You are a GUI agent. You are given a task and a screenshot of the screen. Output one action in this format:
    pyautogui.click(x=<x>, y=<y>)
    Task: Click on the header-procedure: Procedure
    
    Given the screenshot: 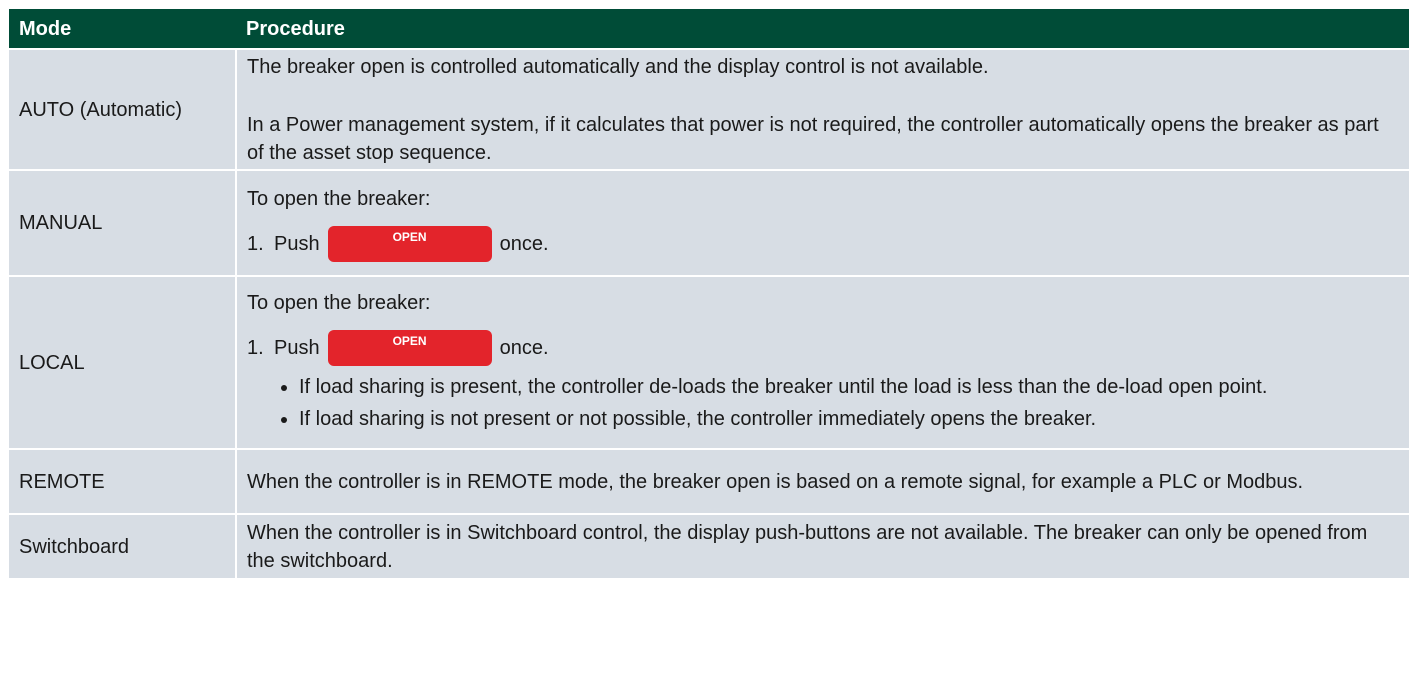 What is the action you would take?
    pyautogui.click(x=822, y=29)
    